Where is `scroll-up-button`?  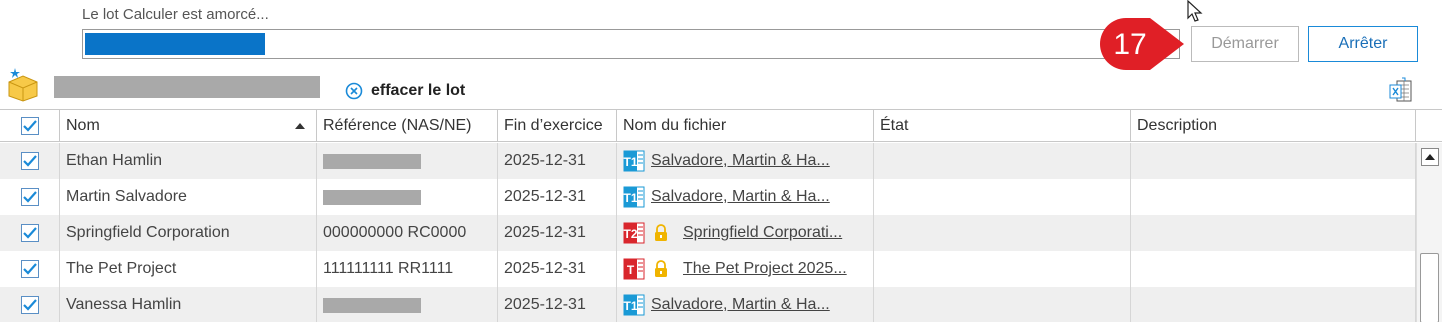 scroll-up-button is located at coordinates (1430, 157).